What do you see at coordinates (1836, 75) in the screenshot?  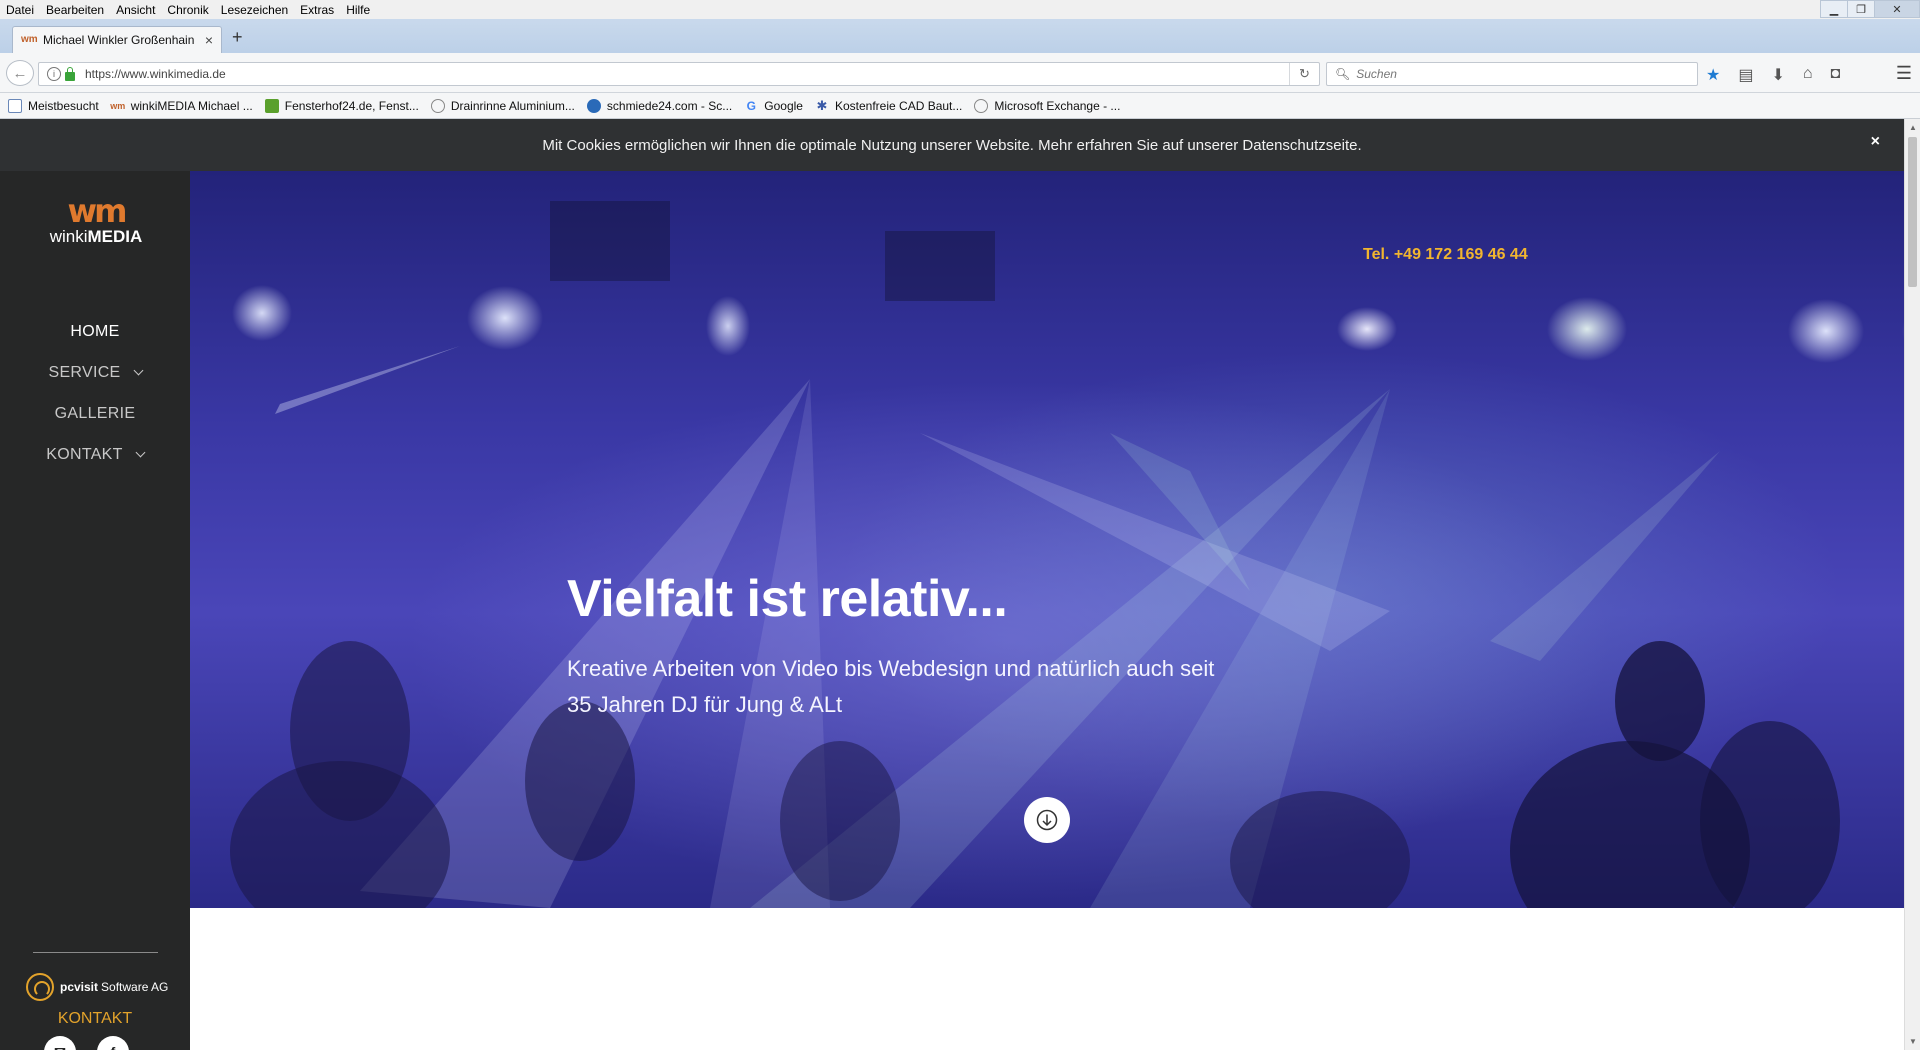 I see `pocket-icon: ◘` at bounding box center [1836, 75].